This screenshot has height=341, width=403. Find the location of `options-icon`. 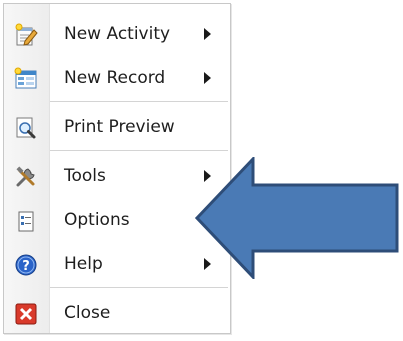

options-icon is located at coordinates (26, 221).